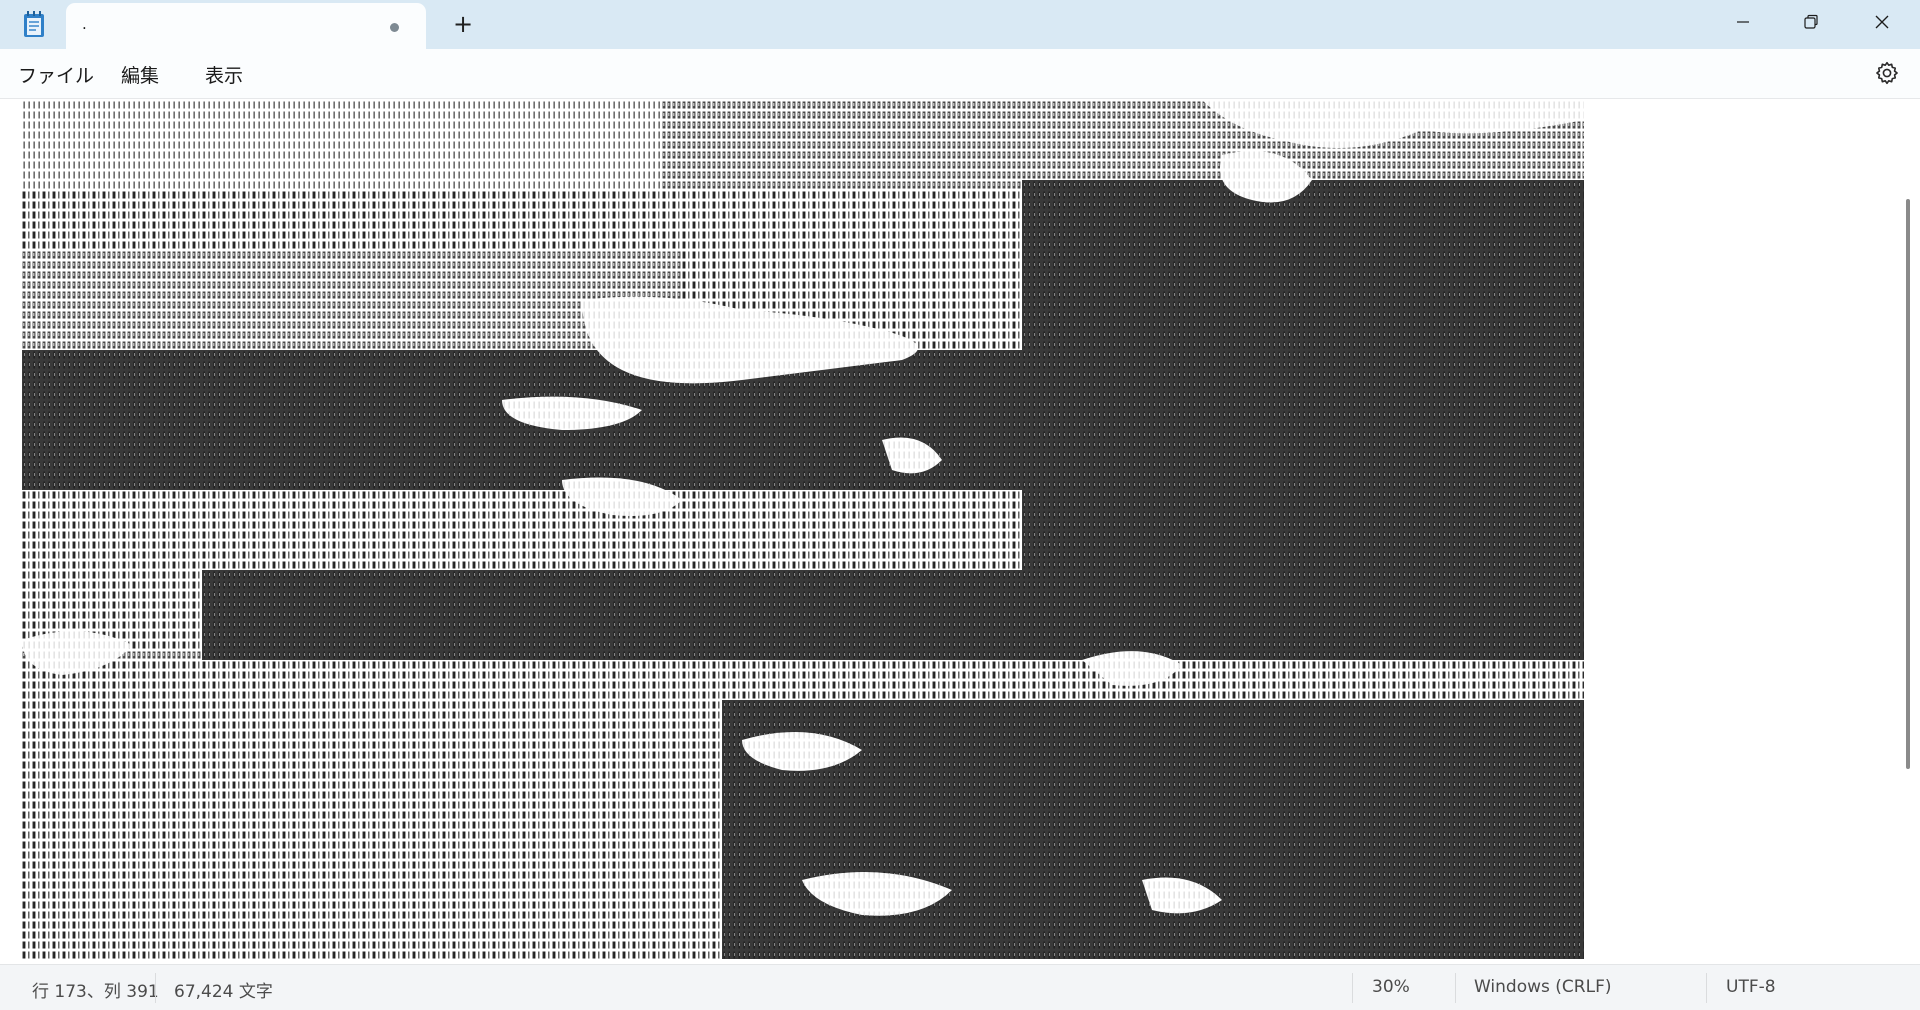  What do you see at coordinates (1908, 484) in the screenshot?
I see `vertical-scrollbar` at bounding box center [1908, 484].